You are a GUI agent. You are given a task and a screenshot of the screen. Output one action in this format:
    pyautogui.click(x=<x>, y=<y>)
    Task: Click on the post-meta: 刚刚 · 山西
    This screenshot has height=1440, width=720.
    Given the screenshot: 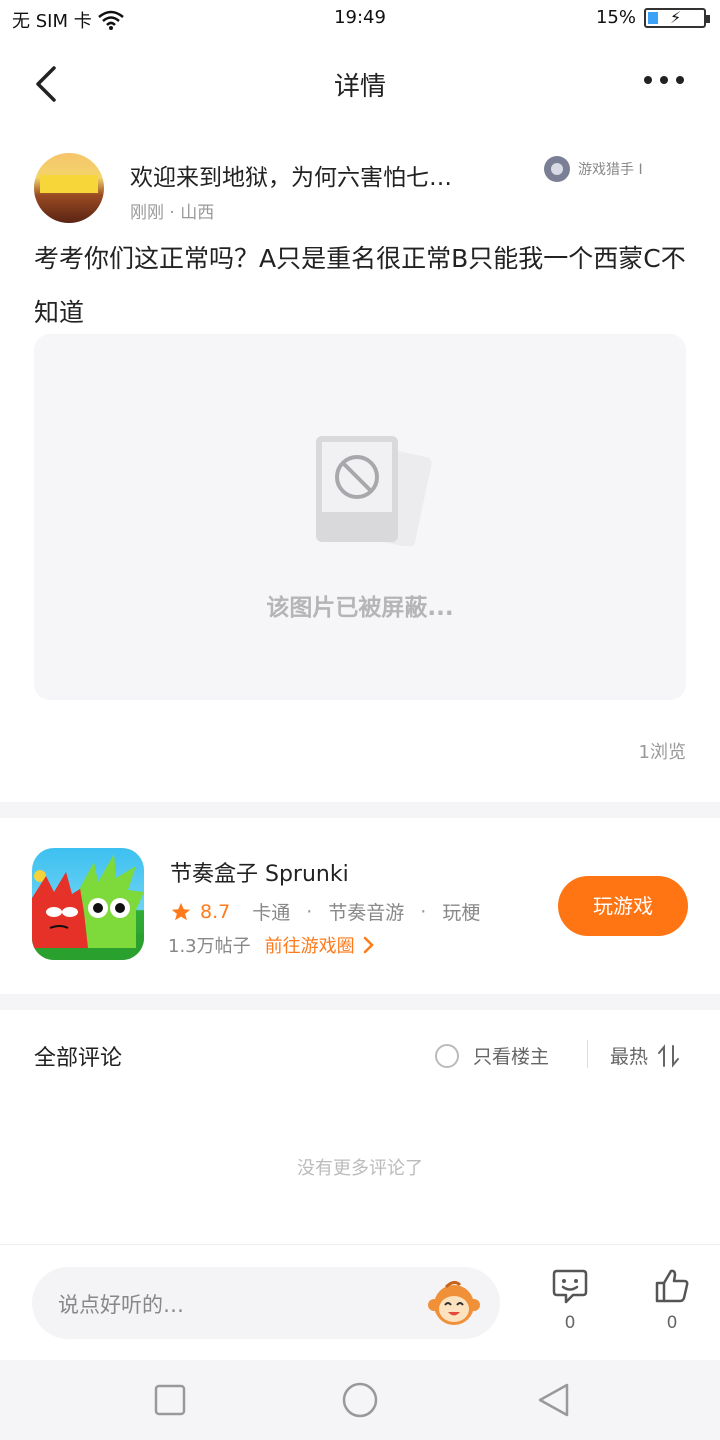 What is the action you would take?
    pyautogui.click(x=172, y=213)
    